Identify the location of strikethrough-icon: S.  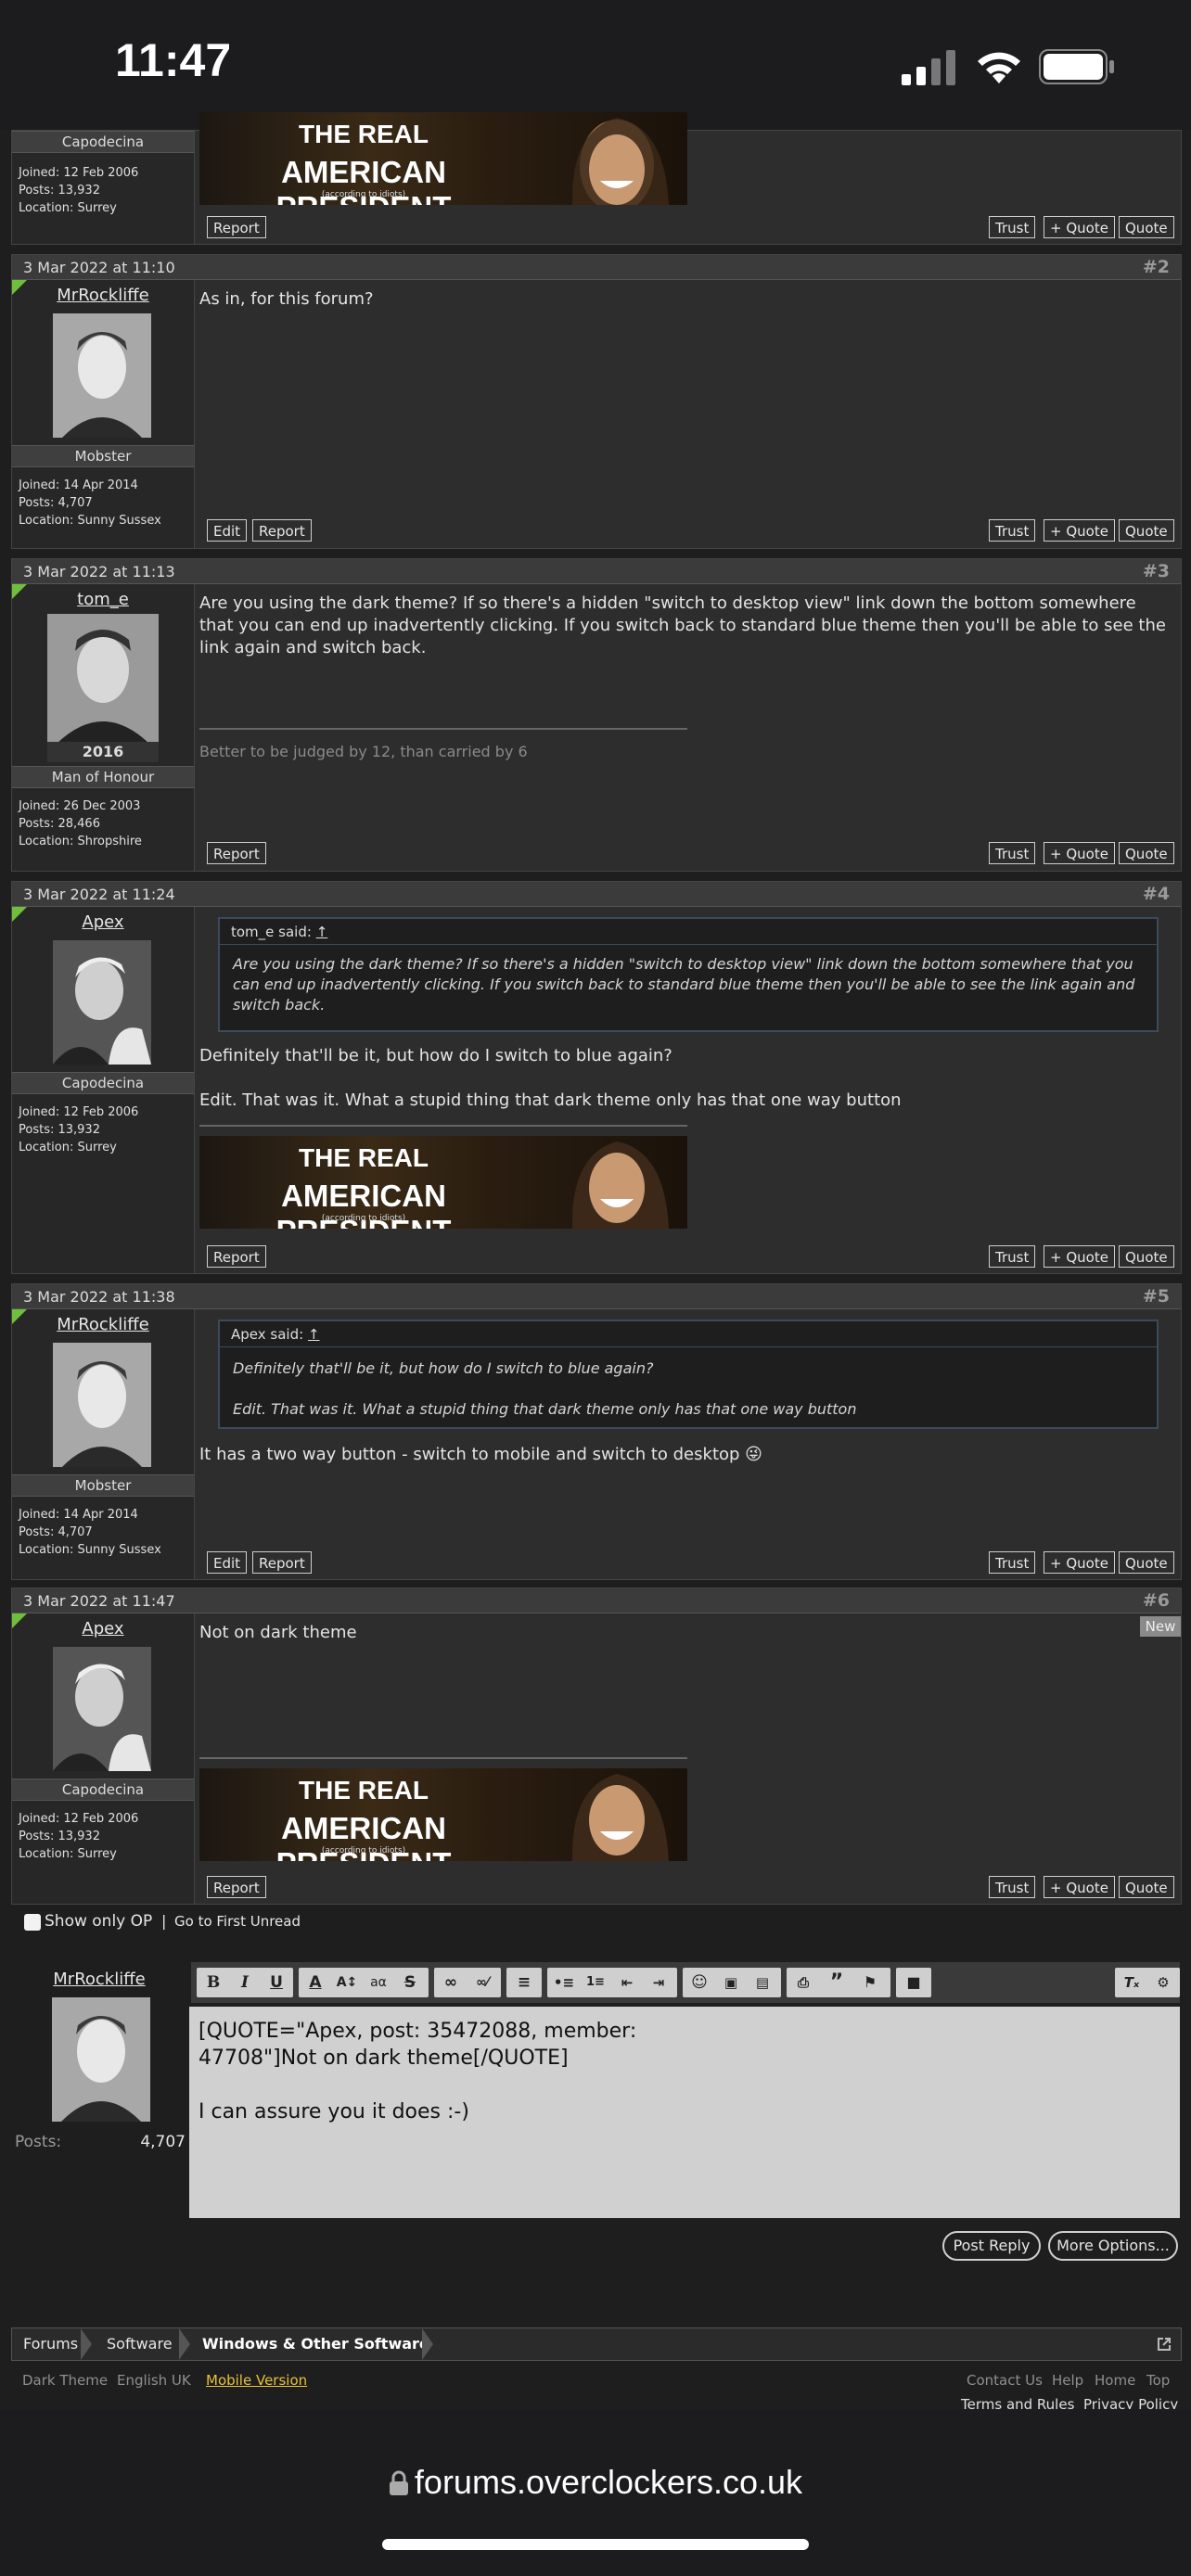
(410, 1982).